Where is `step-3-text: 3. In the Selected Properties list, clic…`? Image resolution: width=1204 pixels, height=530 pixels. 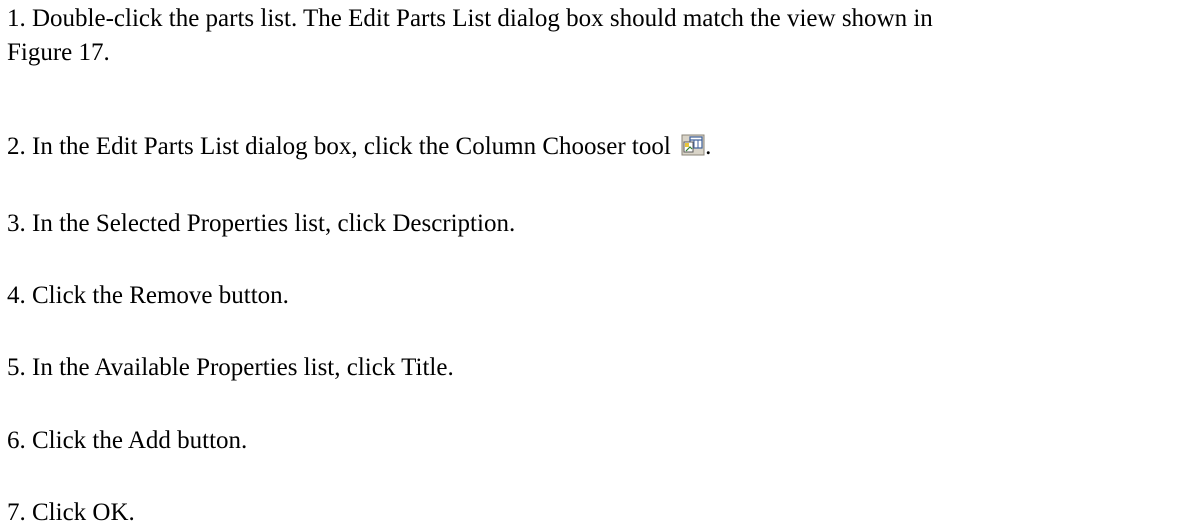 step-3-text: 3. In the Selected Properties list, clic… is located at coordinates (261, 223).